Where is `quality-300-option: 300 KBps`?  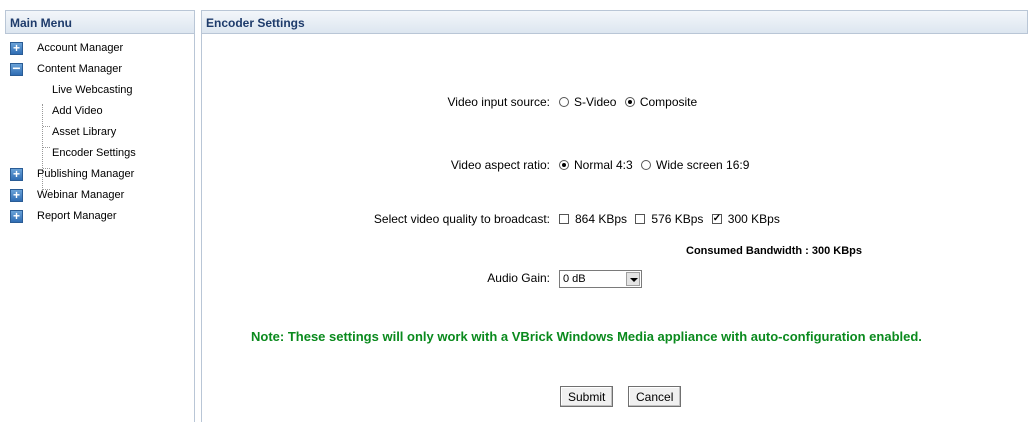
quality-300-option: 300 KBps is located at coordinates (745, 219).